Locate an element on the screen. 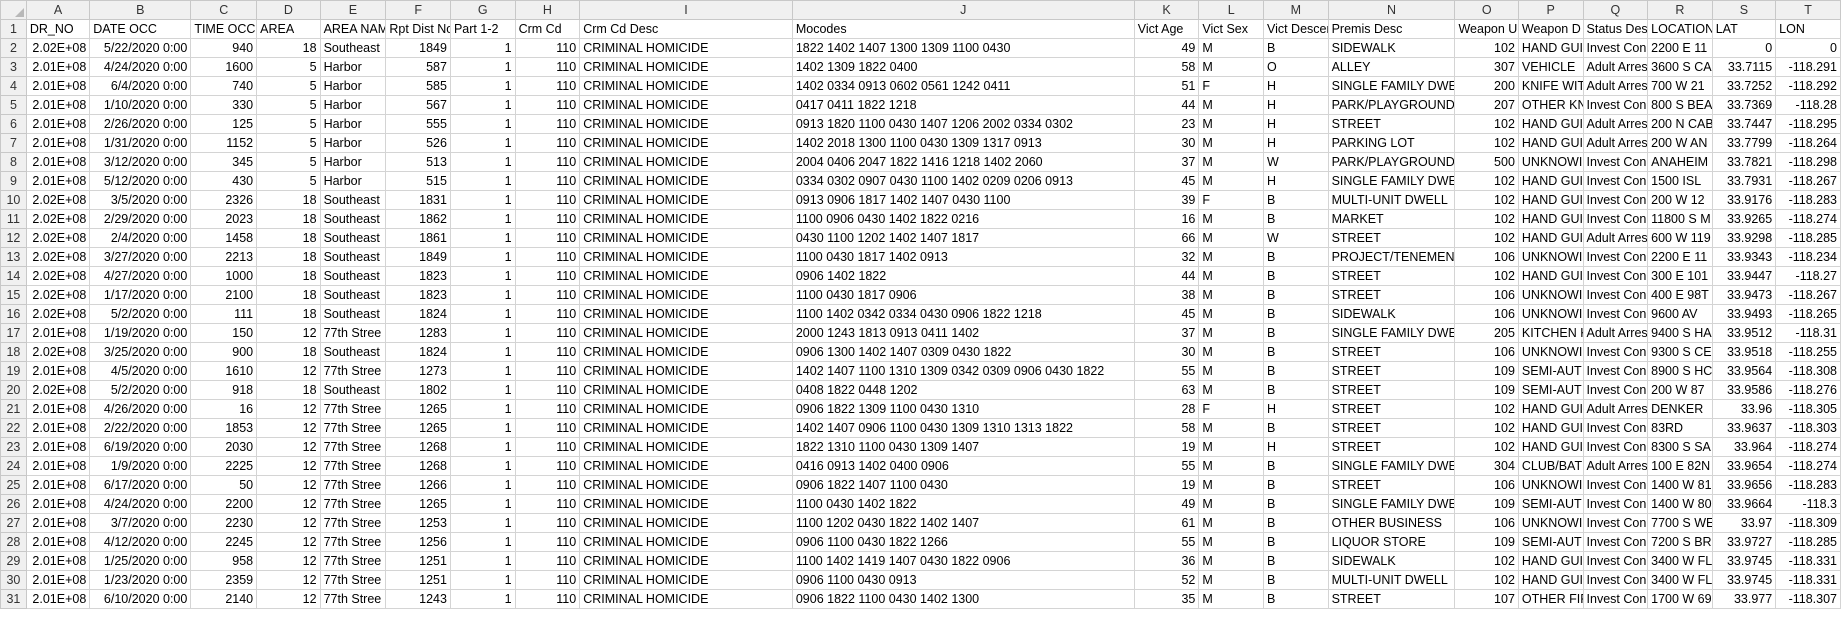 This screenshot has width=1841, height=623. cell: SINGLE FAMILY DWE is located at coordinates (1391, 333).